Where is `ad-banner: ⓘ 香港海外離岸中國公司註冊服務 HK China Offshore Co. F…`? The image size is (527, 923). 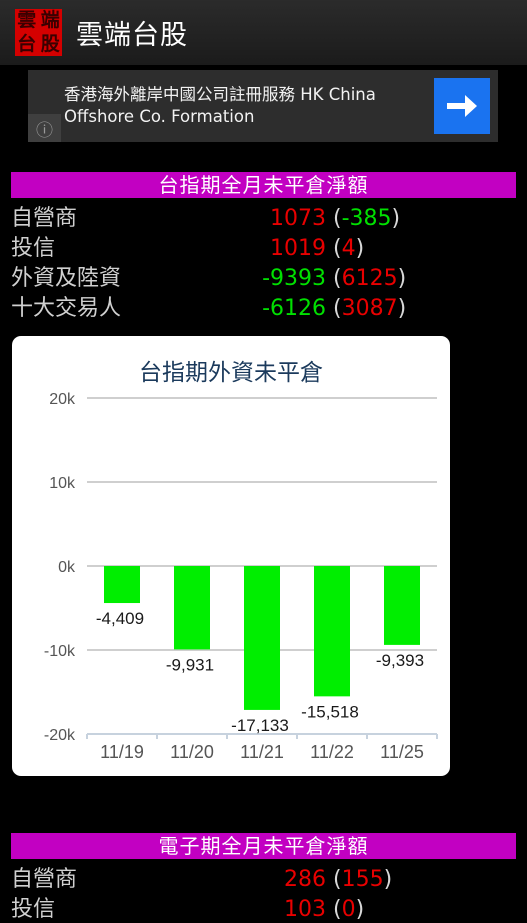 ad-banner: ⓘ 香港海外離岸中國公司註冊服務 HK China Offshore Co. F… is located at coordinates (263, 106).